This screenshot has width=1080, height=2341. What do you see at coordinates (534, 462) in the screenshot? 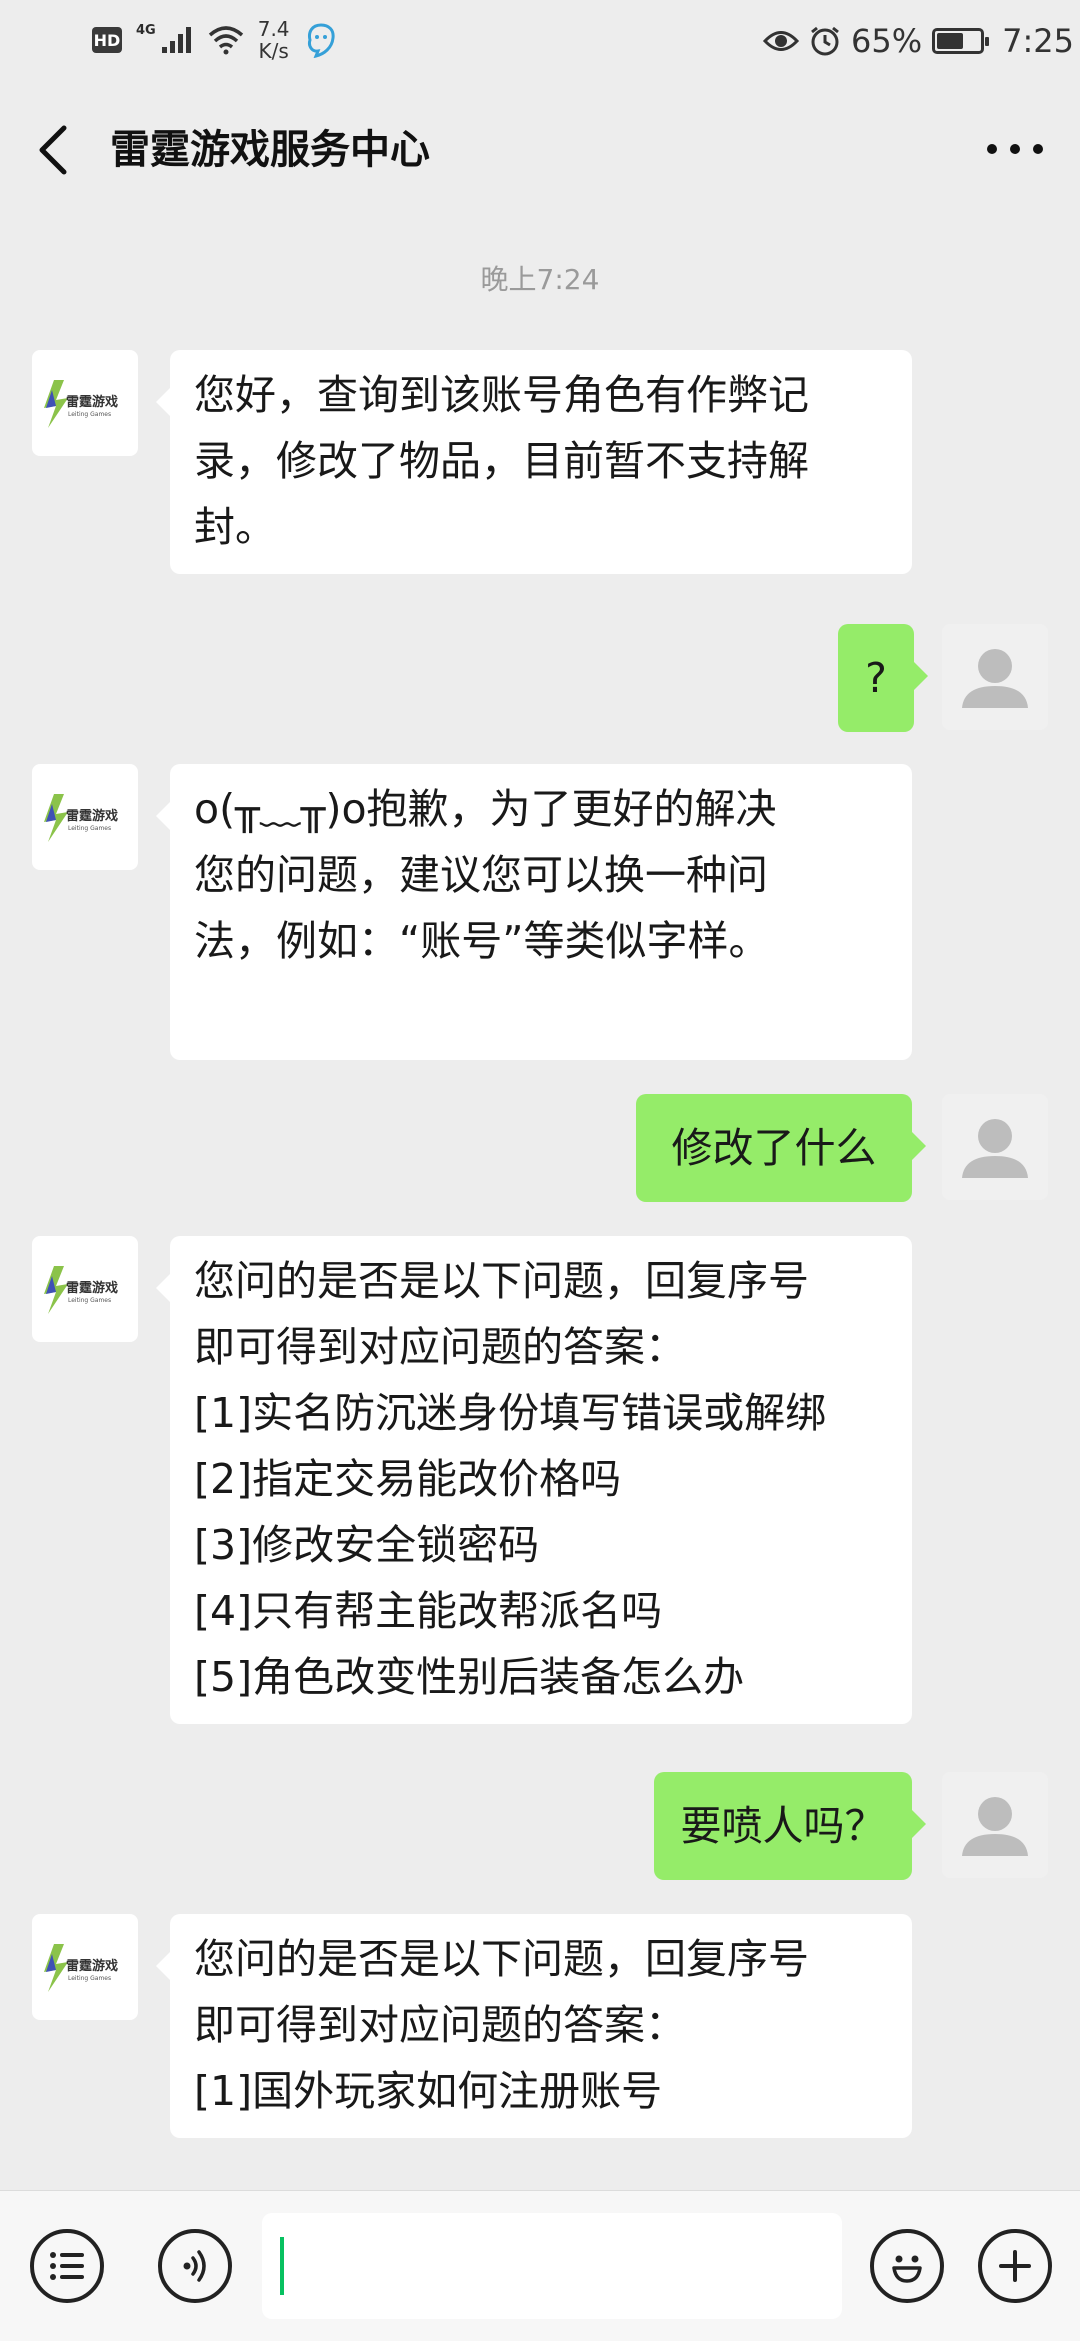
I see `incoming-message: 您好，查询到该账号角色有作弊记 录，修改了物品，目前暂不支持解 封。` at bounding box center [534, 462].